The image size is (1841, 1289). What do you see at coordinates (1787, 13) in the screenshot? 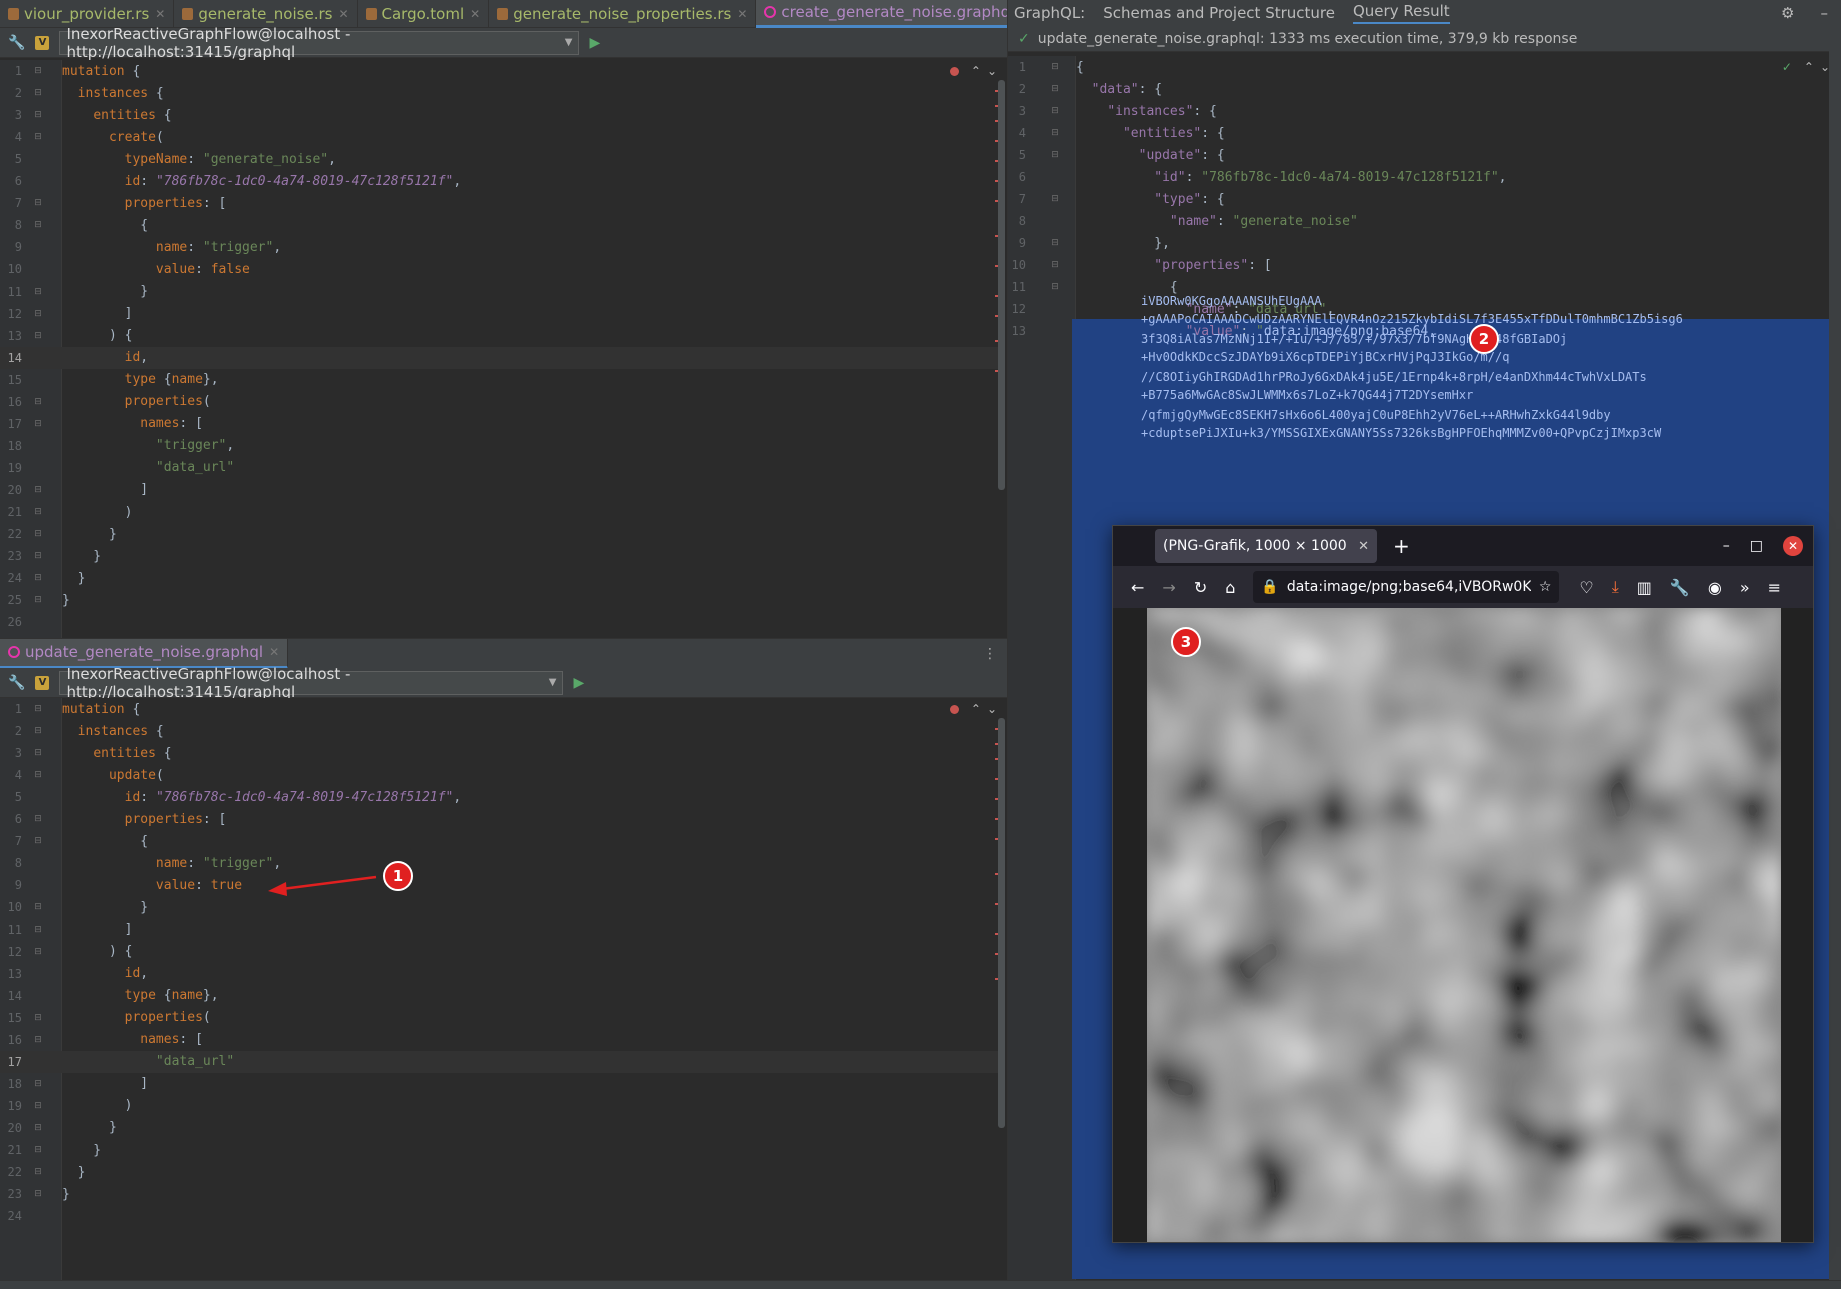
I see `gear-icon: ⚙` at bounding box center [1787, 13].